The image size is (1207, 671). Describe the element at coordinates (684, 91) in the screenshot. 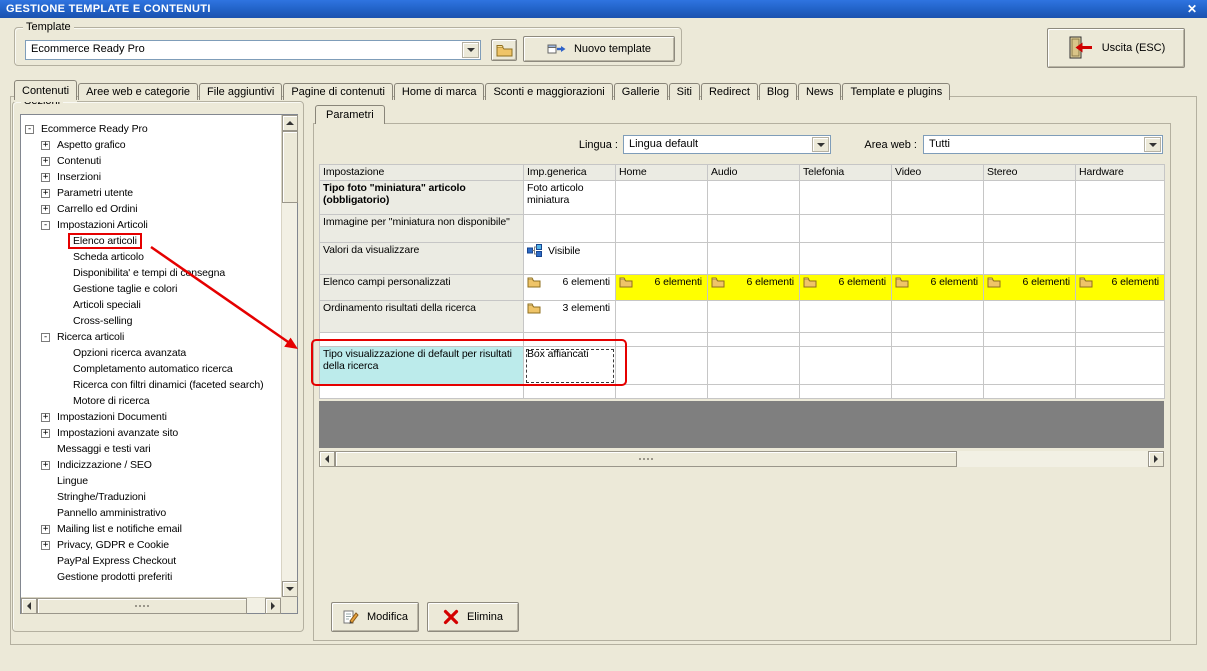

I see `tab-siti: Siti` at that location.